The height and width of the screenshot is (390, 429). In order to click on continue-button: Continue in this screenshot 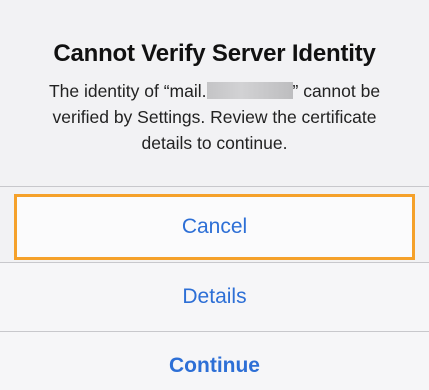, I will do `click(214, 361)`.